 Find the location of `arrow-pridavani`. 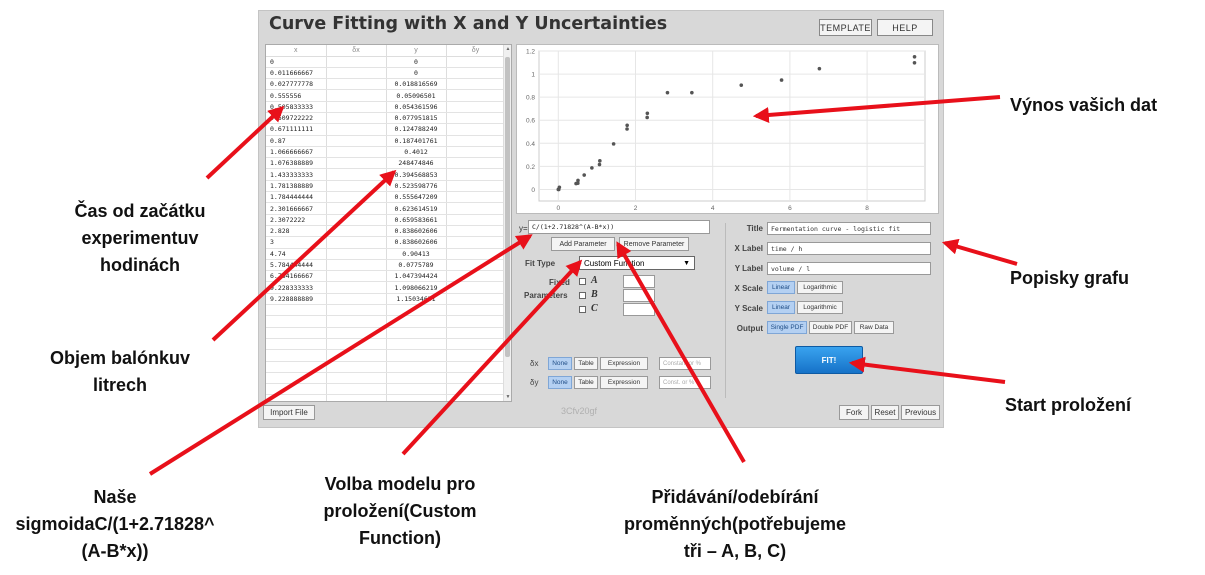

arrow-pridavani is located at coordinates (681, 352).